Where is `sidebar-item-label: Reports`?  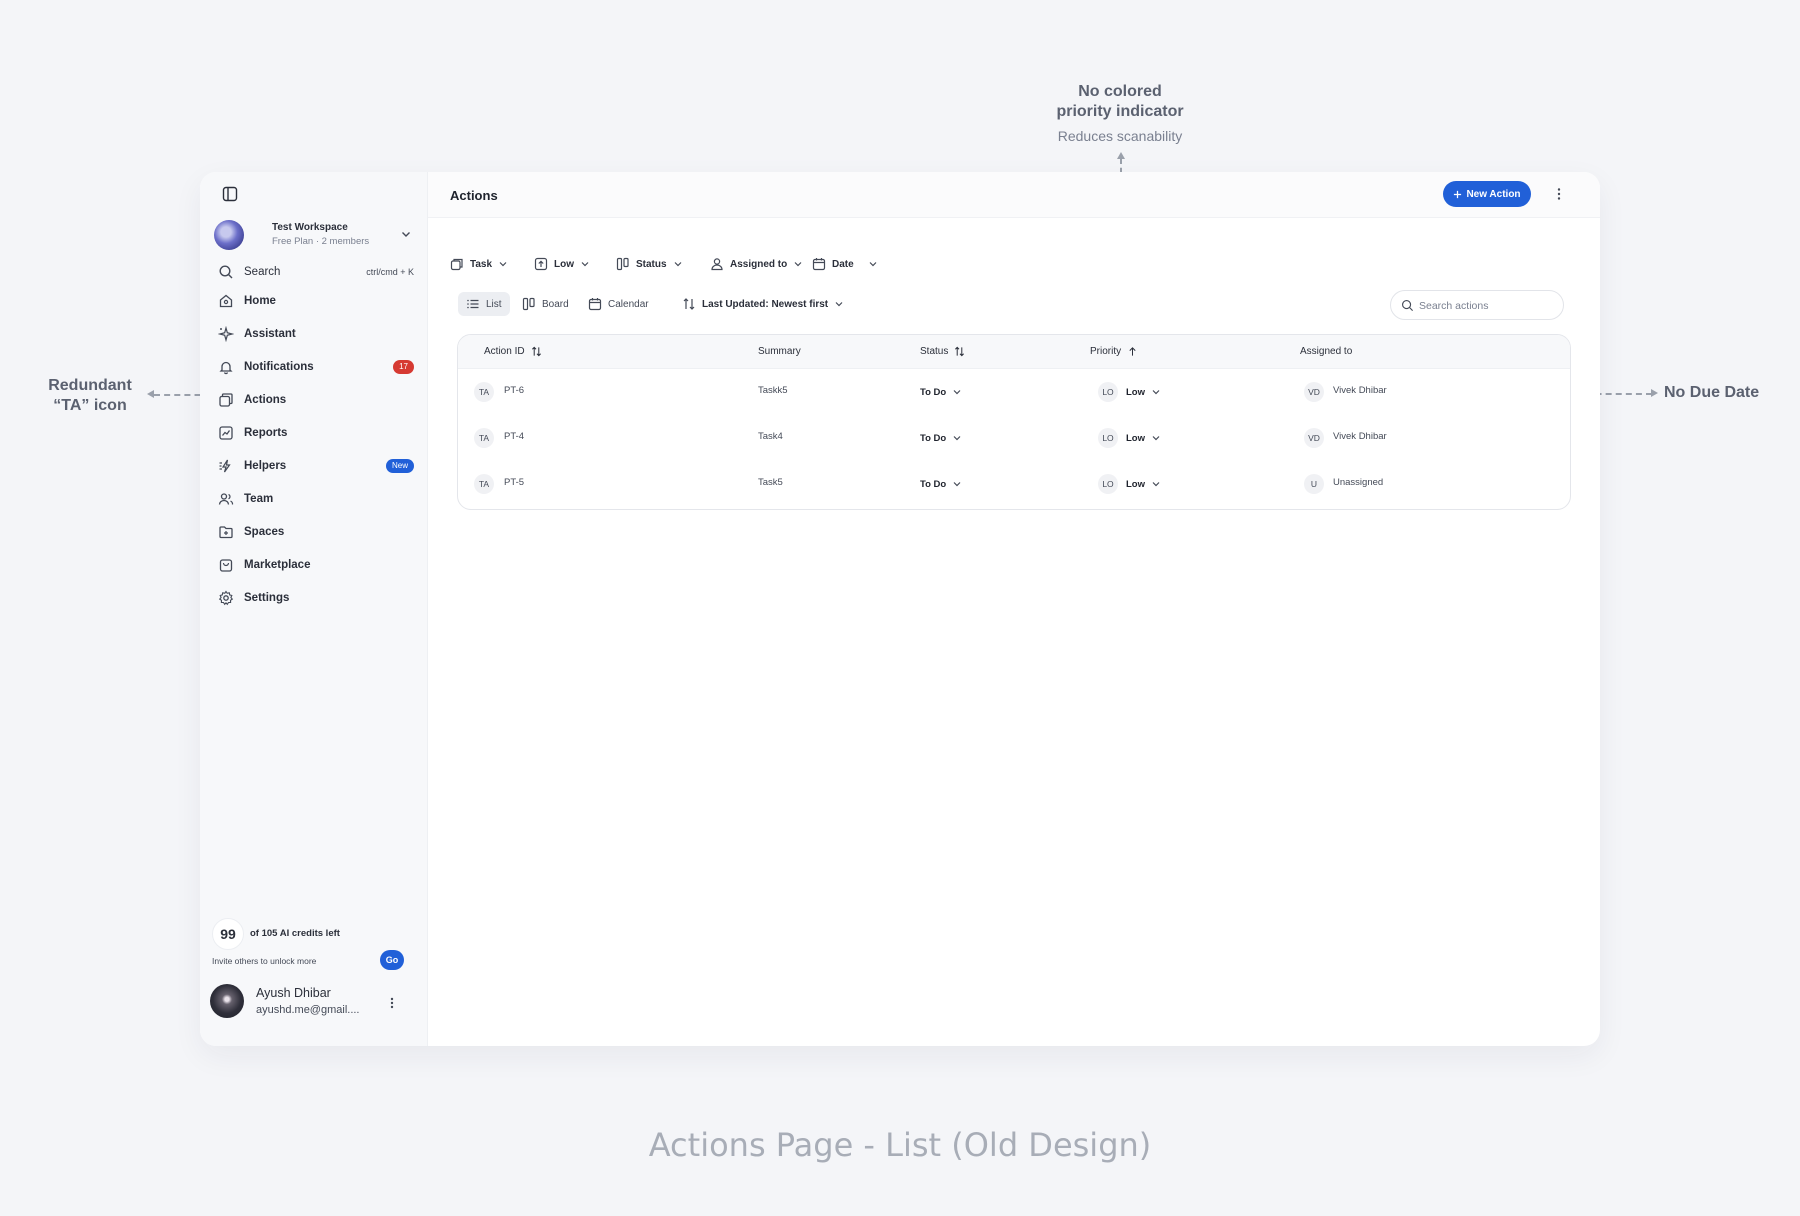 sidebar-item-label: Reports is located at coordinates (266, 433).